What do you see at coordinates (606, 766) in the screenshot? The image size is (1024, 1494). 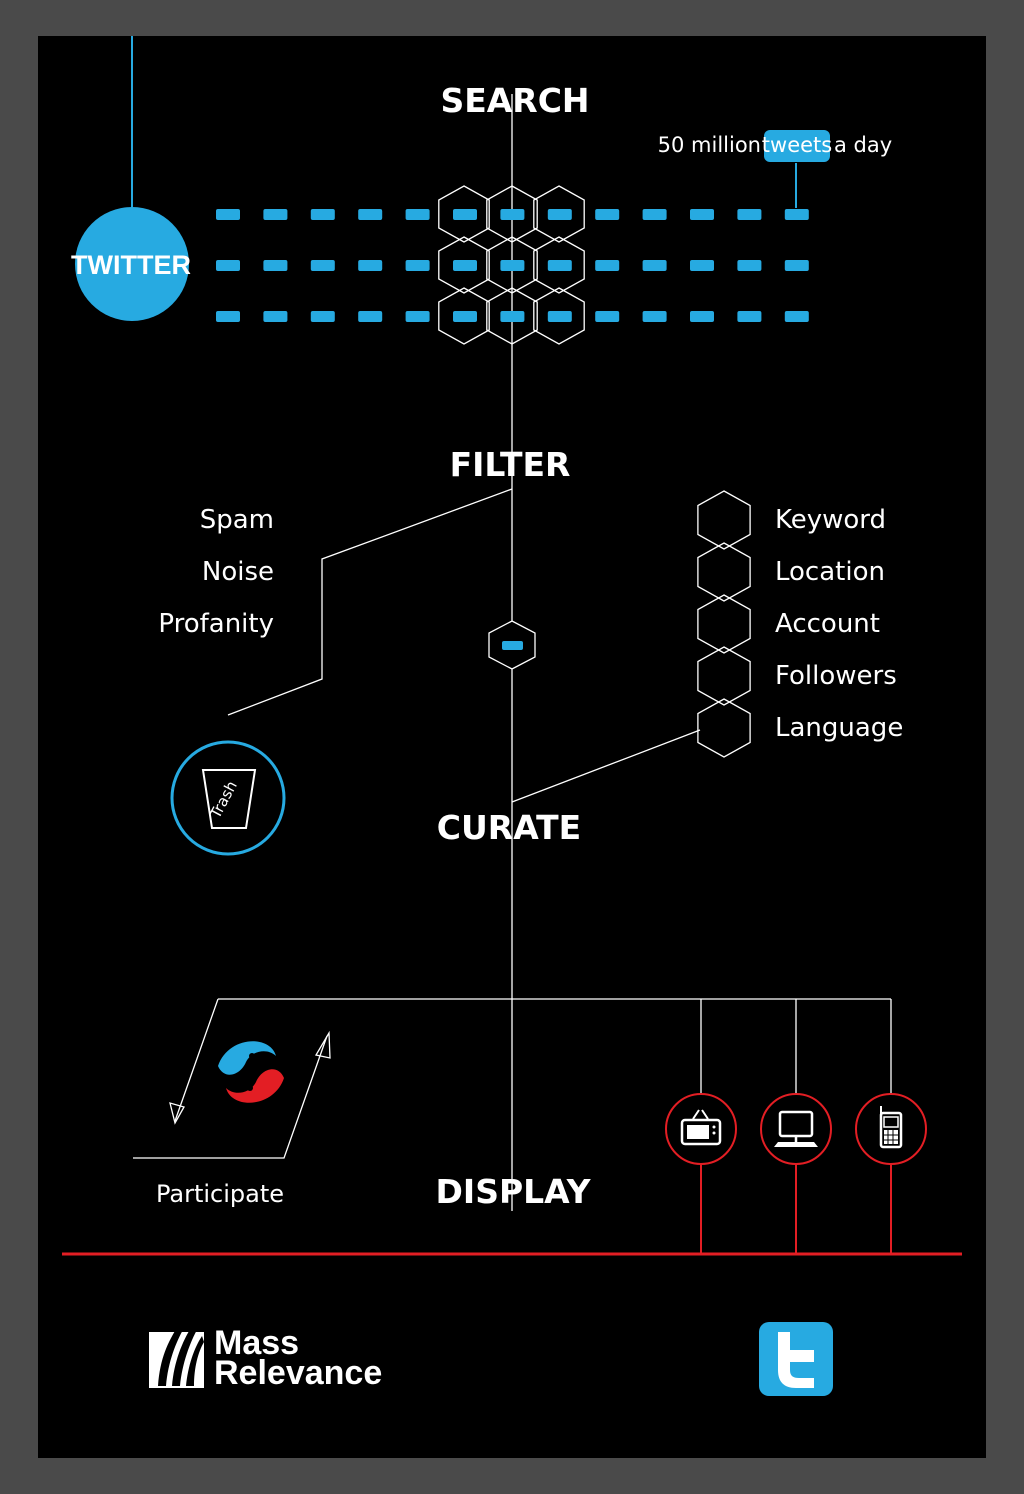 I see `criteria-to-curate-line` at bounding box center [606, 766].